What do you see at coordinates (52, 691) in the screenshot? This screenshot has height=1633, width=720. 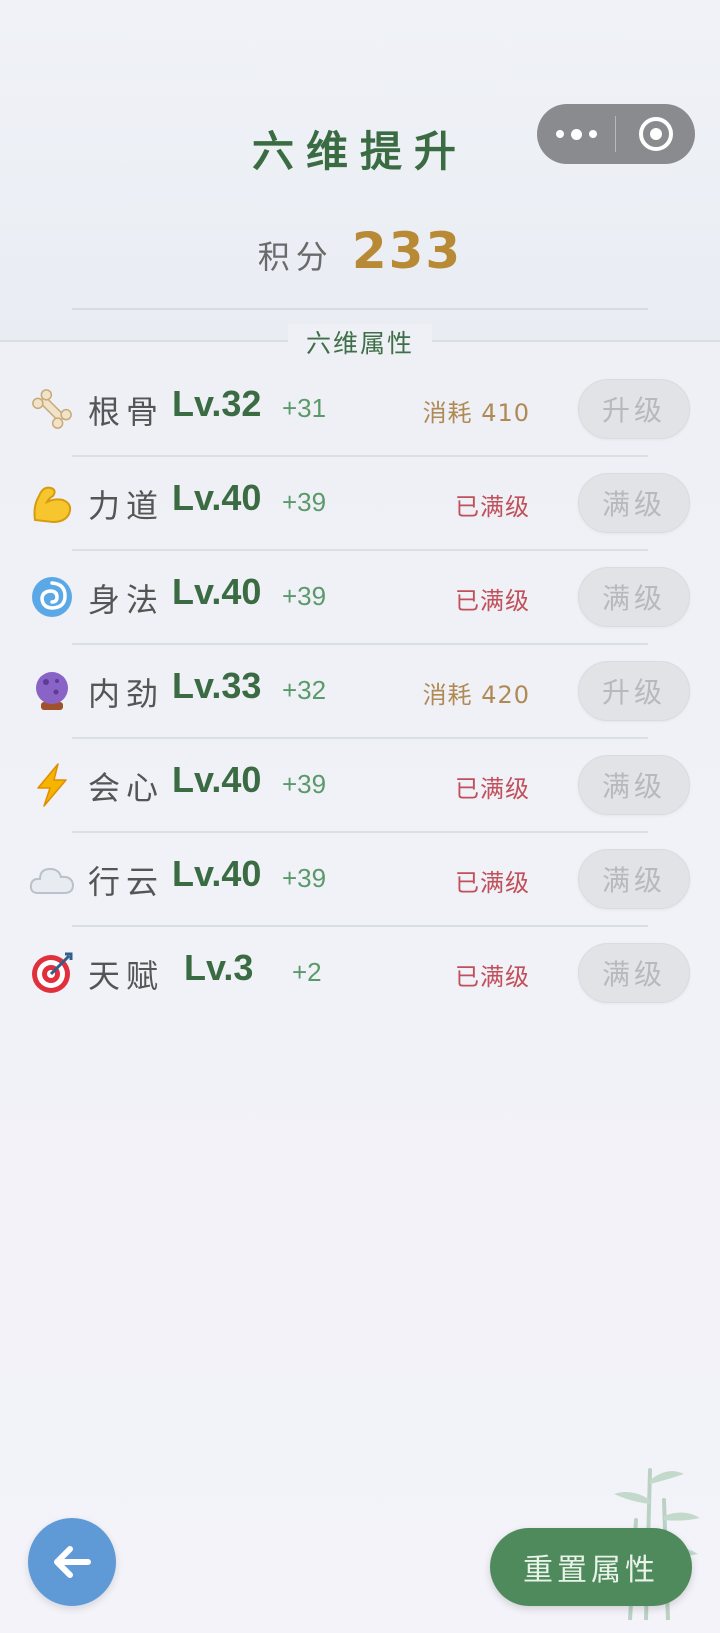 I see `crystal-ball-icon` at bounding box center [52, 691].